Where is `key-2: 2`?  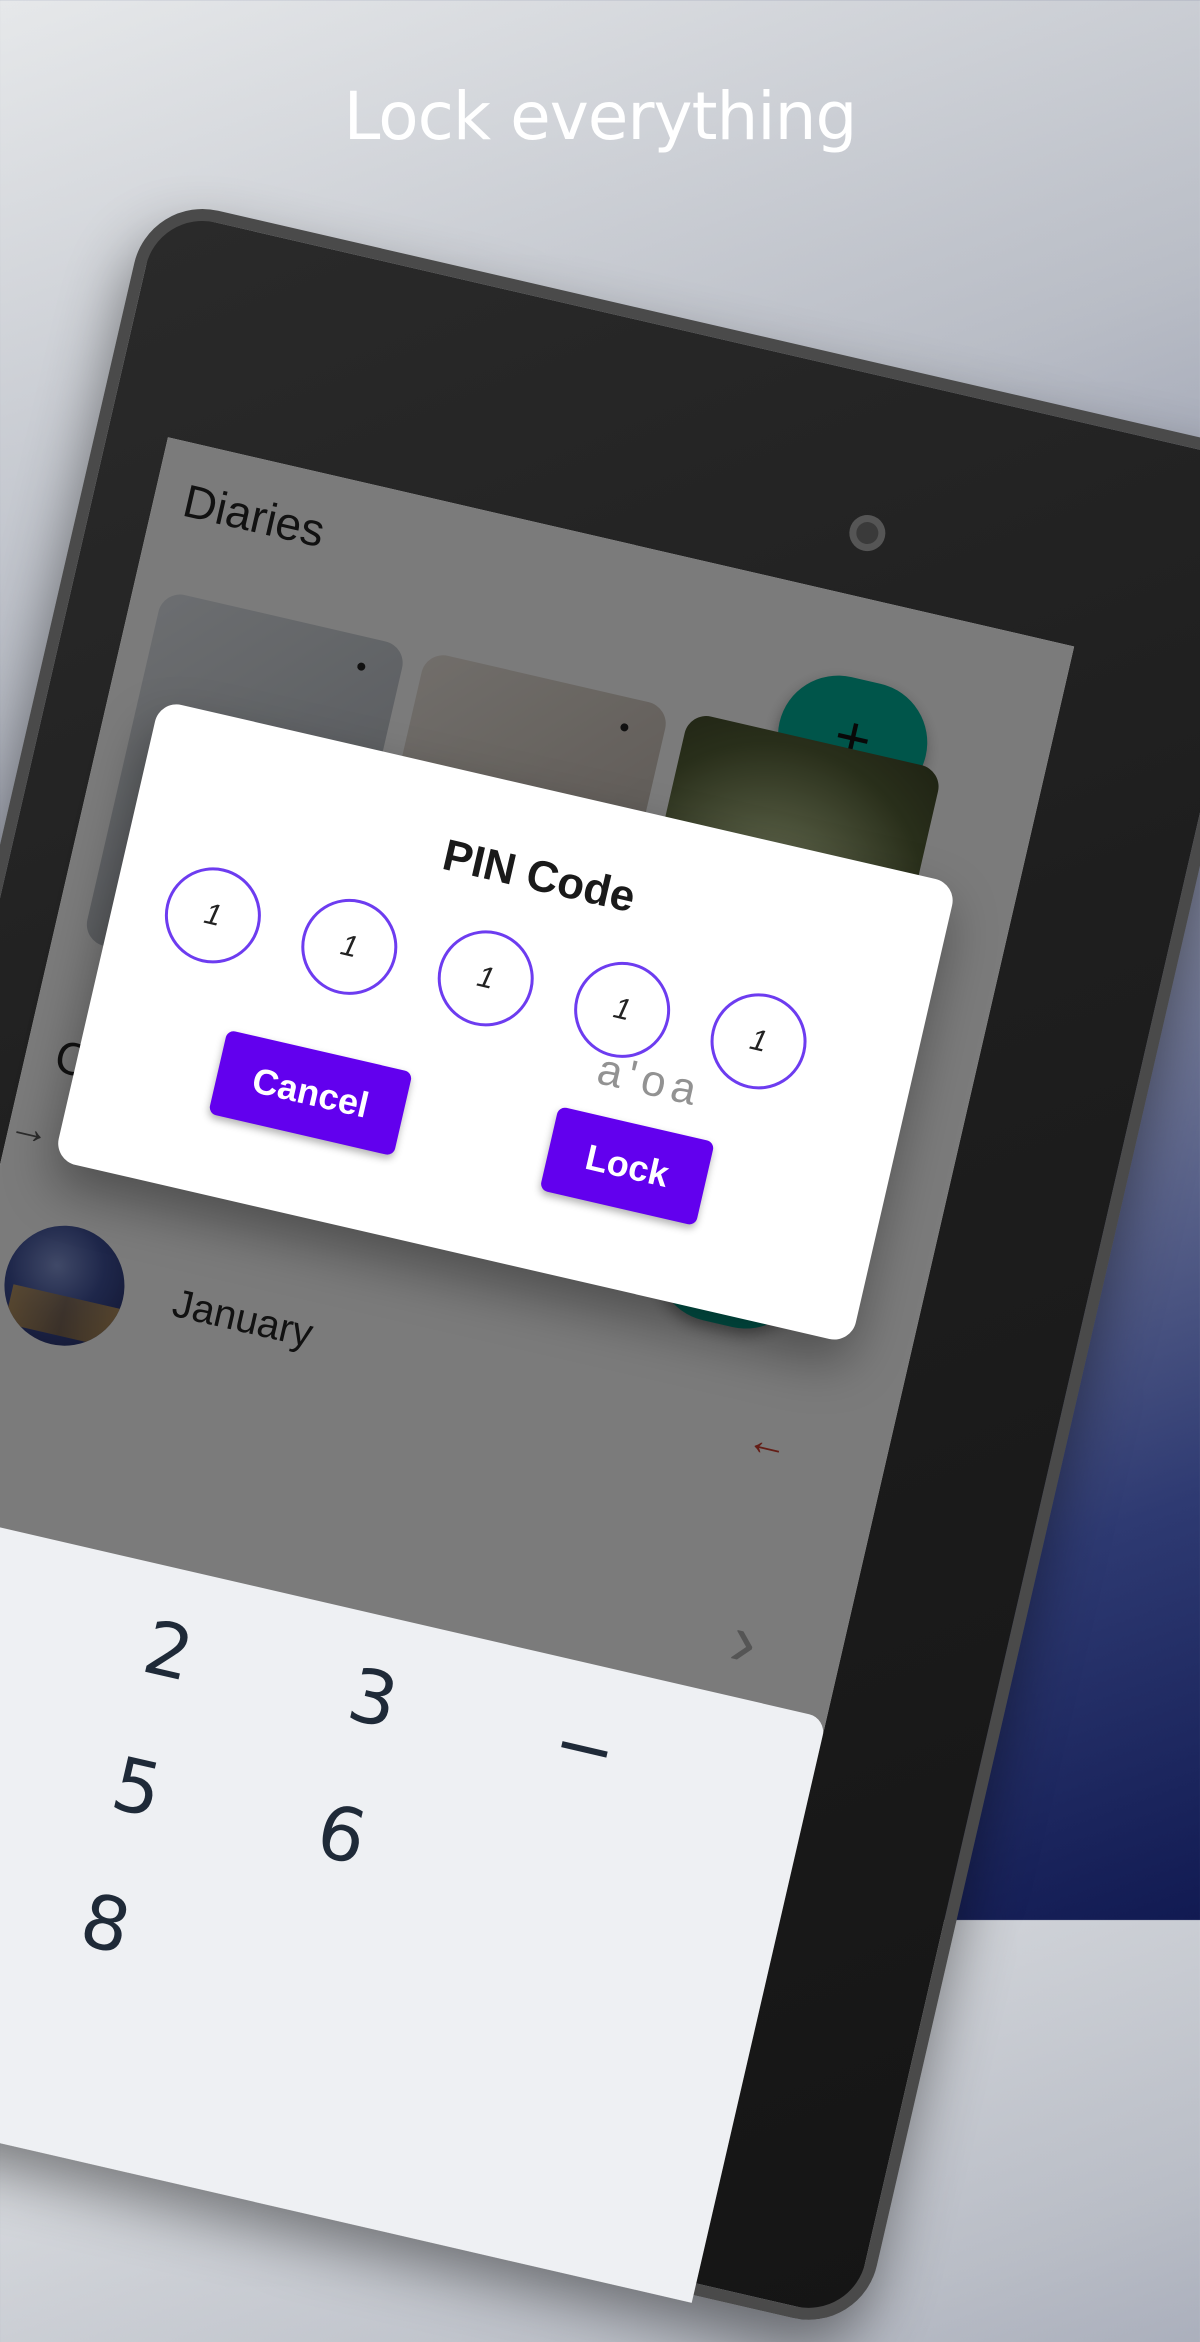 key-2: 2 is located at coordinates (168, 1651).